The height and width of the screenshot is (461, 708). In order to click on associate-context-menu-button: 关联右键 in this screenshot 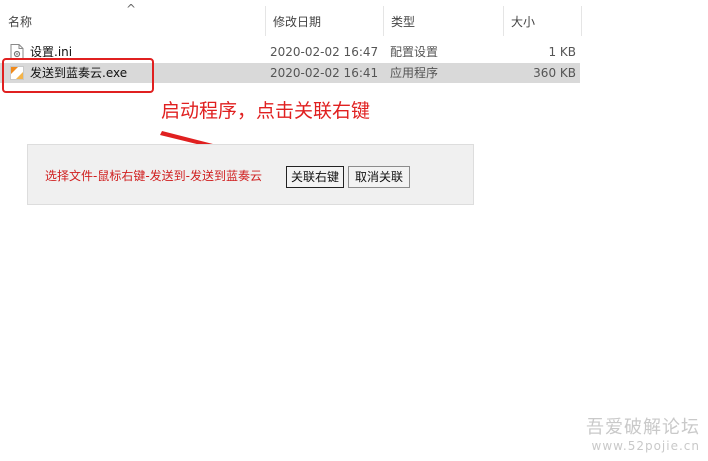, I will do `click(315, 177)`.